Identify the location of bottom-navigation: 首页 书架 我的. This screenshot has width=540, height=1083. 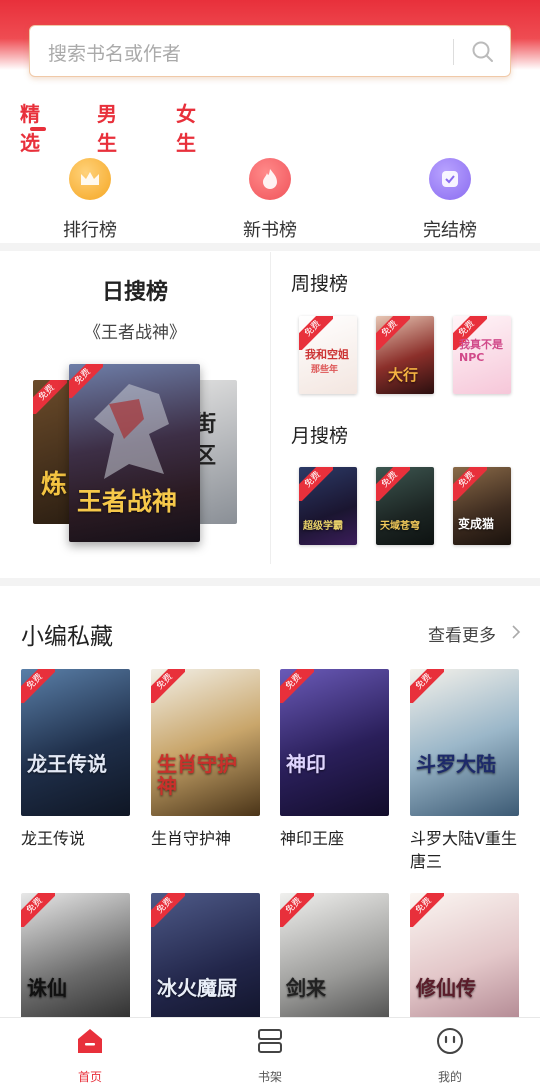
(270, 1050).